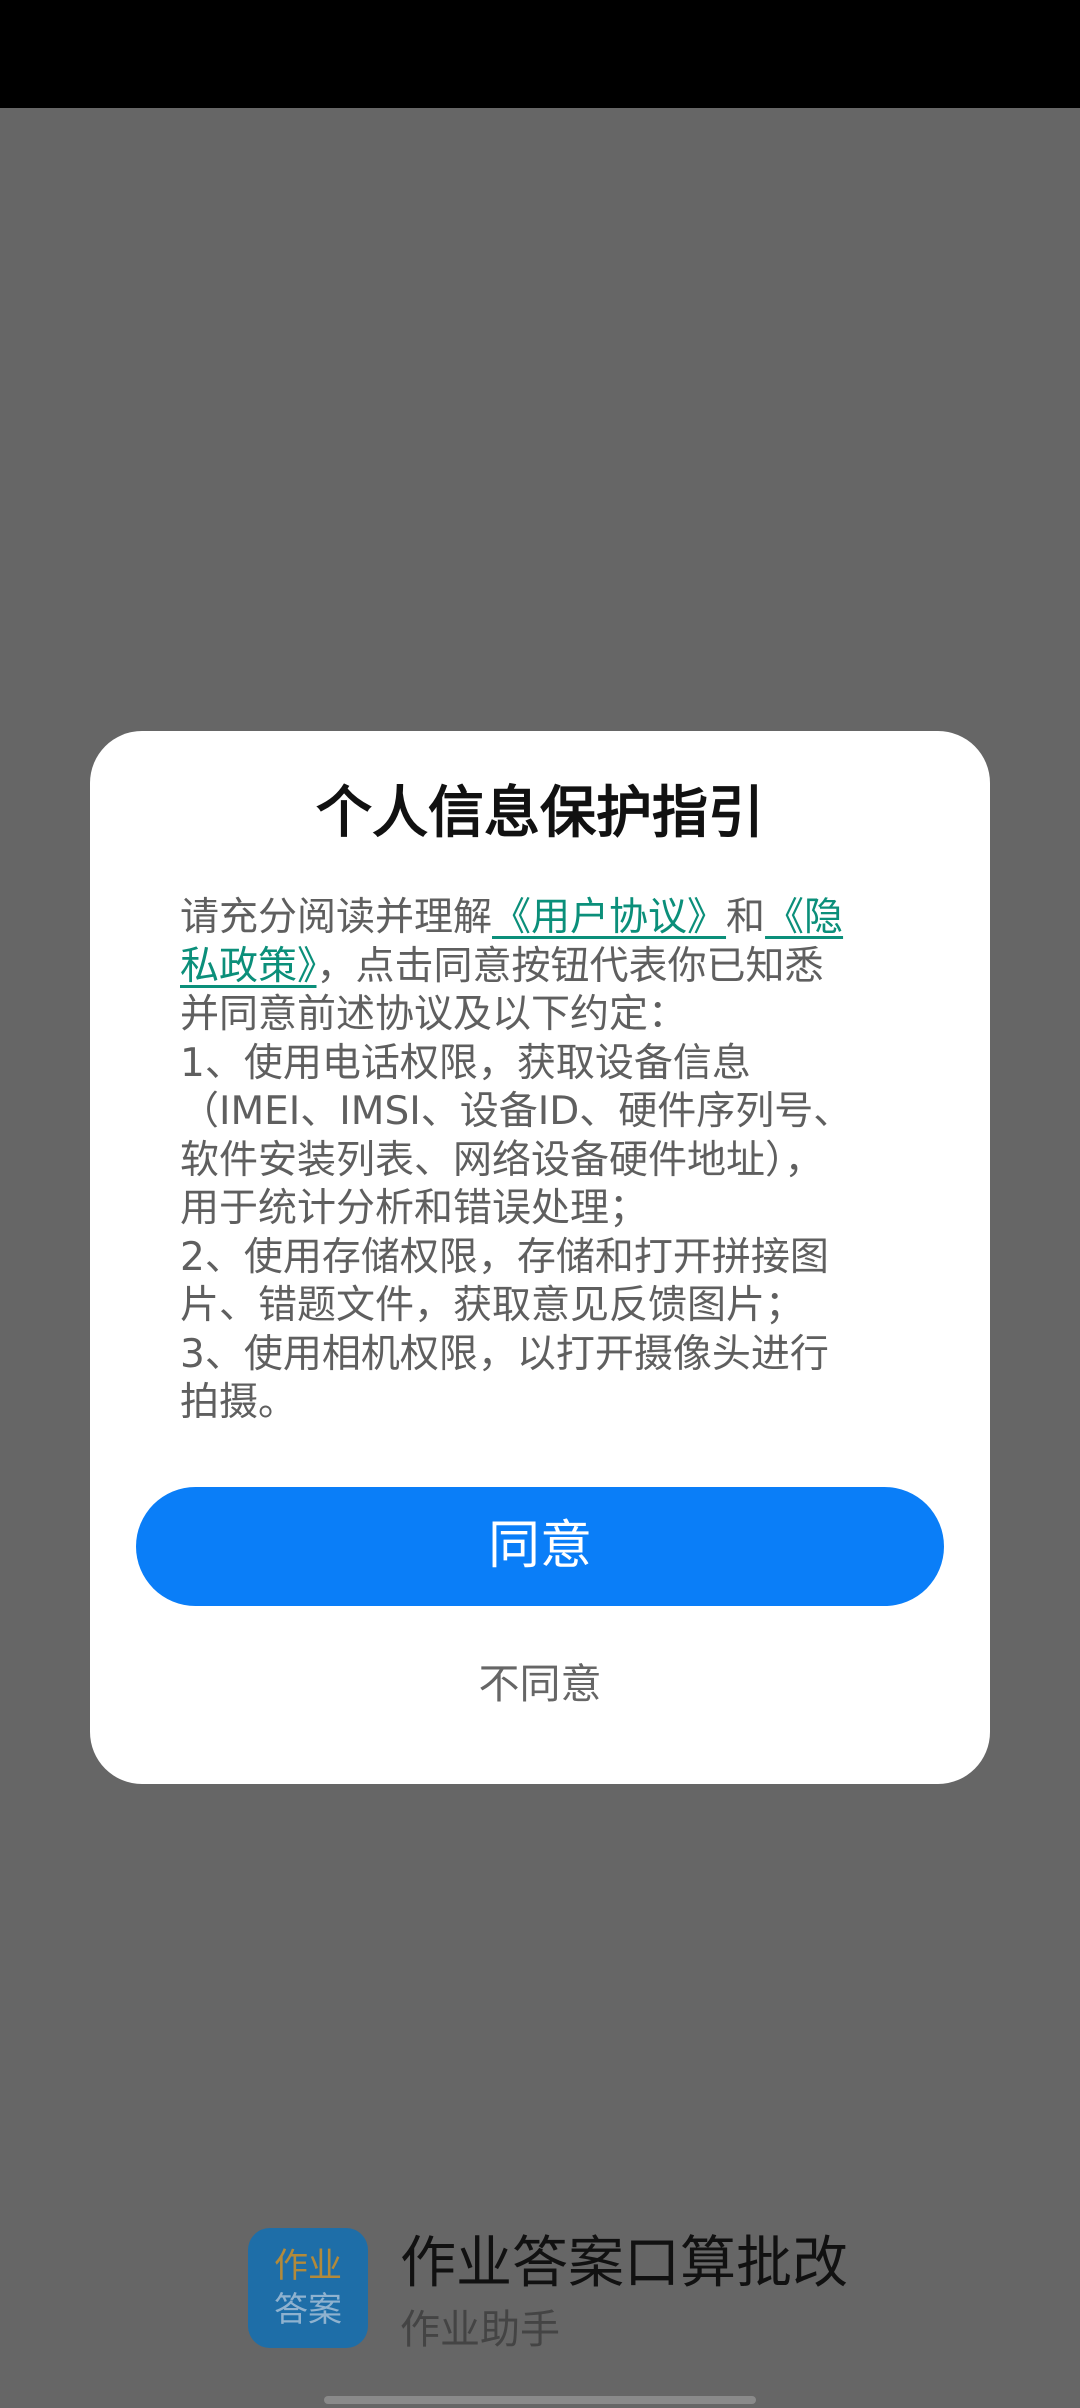 Image resolution: width=1080 pixels, height=2408 pixels. Describe the element at coordinates (804, 917) in the screenshot. I see `privacy-policy-link-start: 《隐` at that location.